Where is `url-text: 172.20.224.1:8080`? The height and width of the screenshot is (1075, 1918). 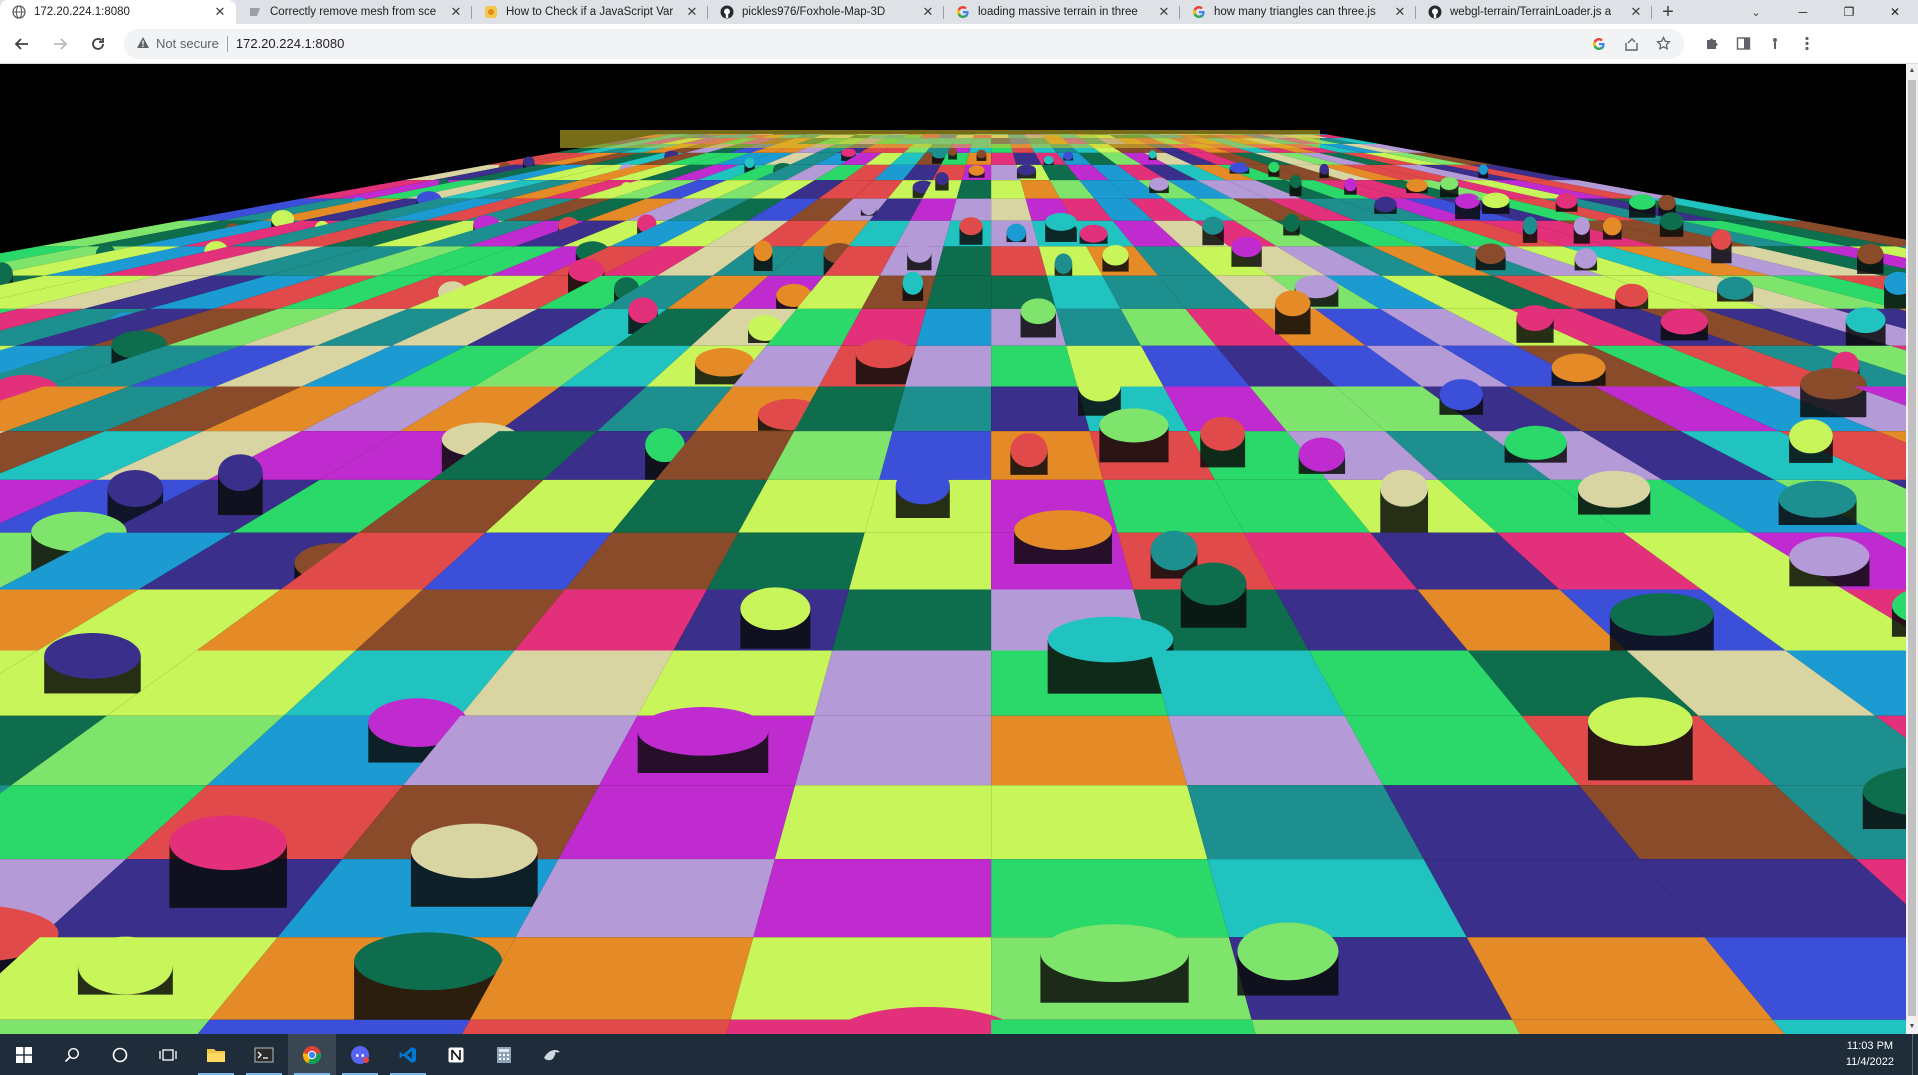
url-text: 172.20.224.1:8080 is located at coordinates (913, 43).